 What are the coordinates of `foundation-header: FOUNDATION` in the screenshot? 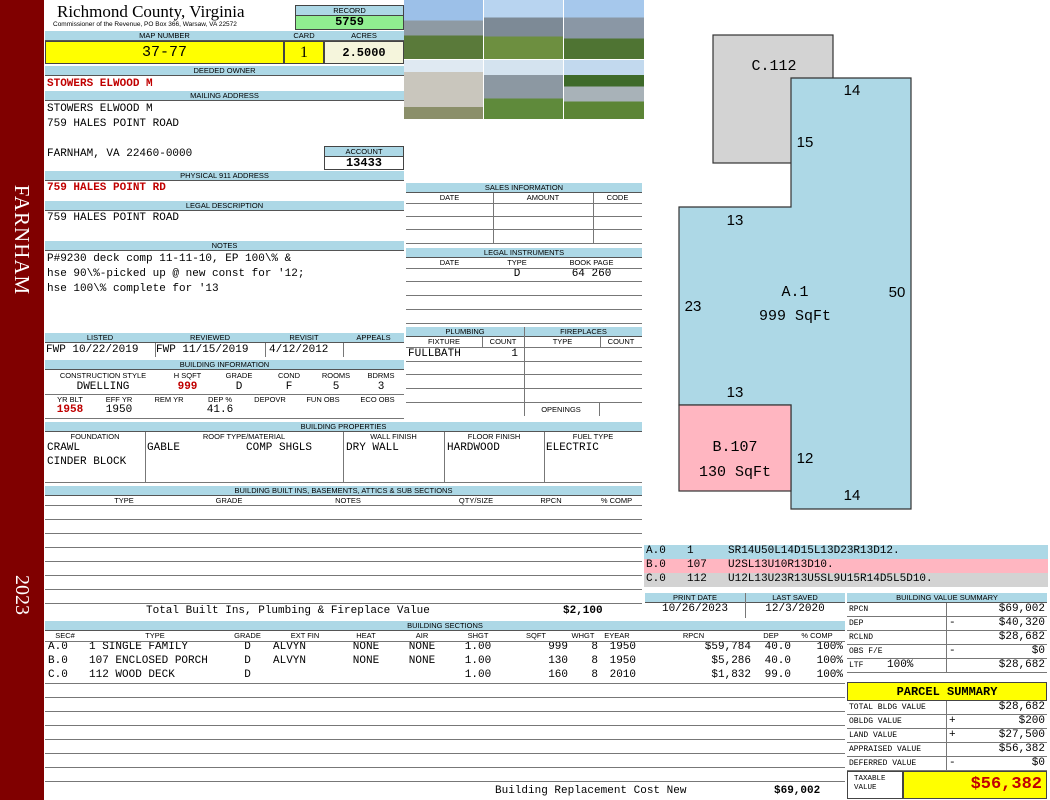 It's located at (95, 436).